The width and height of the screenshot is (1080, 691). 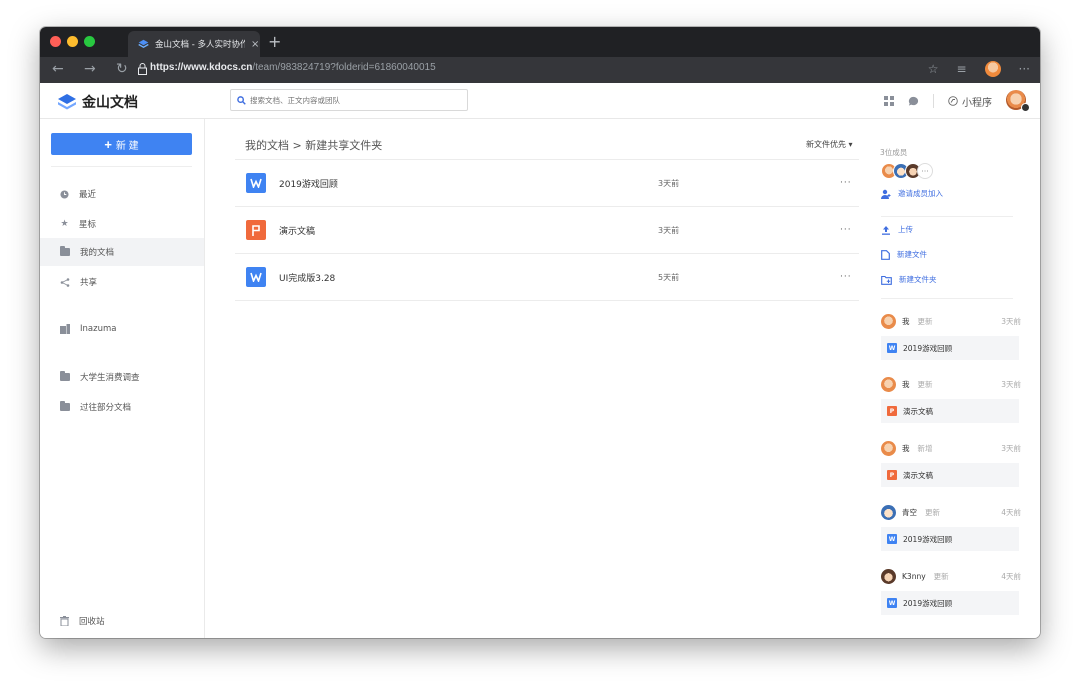 What do you see at coordinates (201, 67) in the screenshot?
I see `url-host: https://www.kdocs.cn` at bounding box center [201, 67].